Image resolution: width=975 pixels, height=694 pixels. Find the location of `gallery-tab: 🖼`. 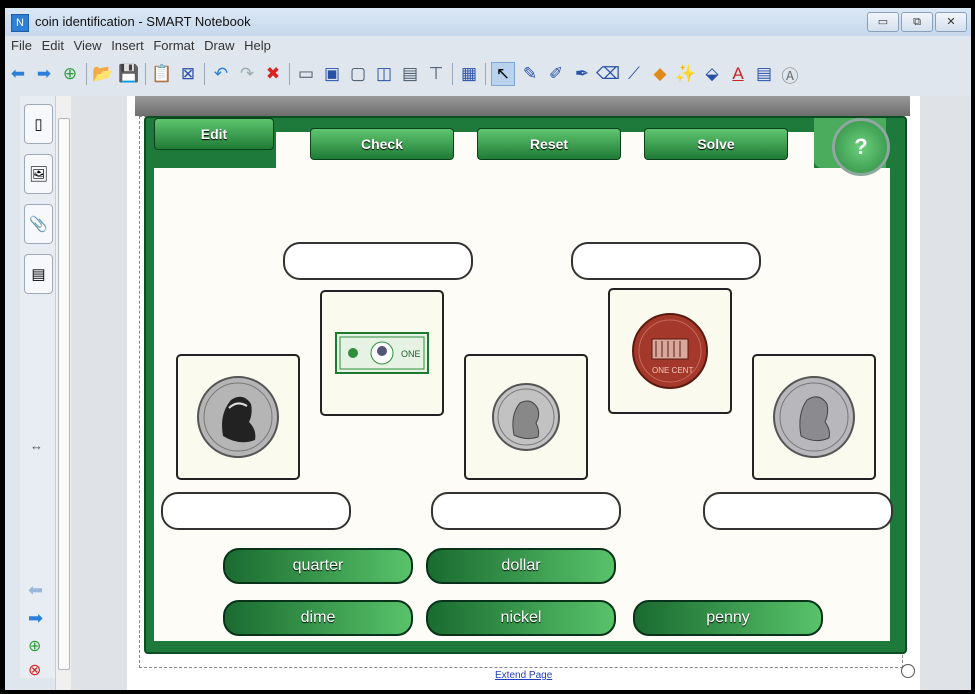

gallery-tab: 🖼 is located at coordinates (38, 174).